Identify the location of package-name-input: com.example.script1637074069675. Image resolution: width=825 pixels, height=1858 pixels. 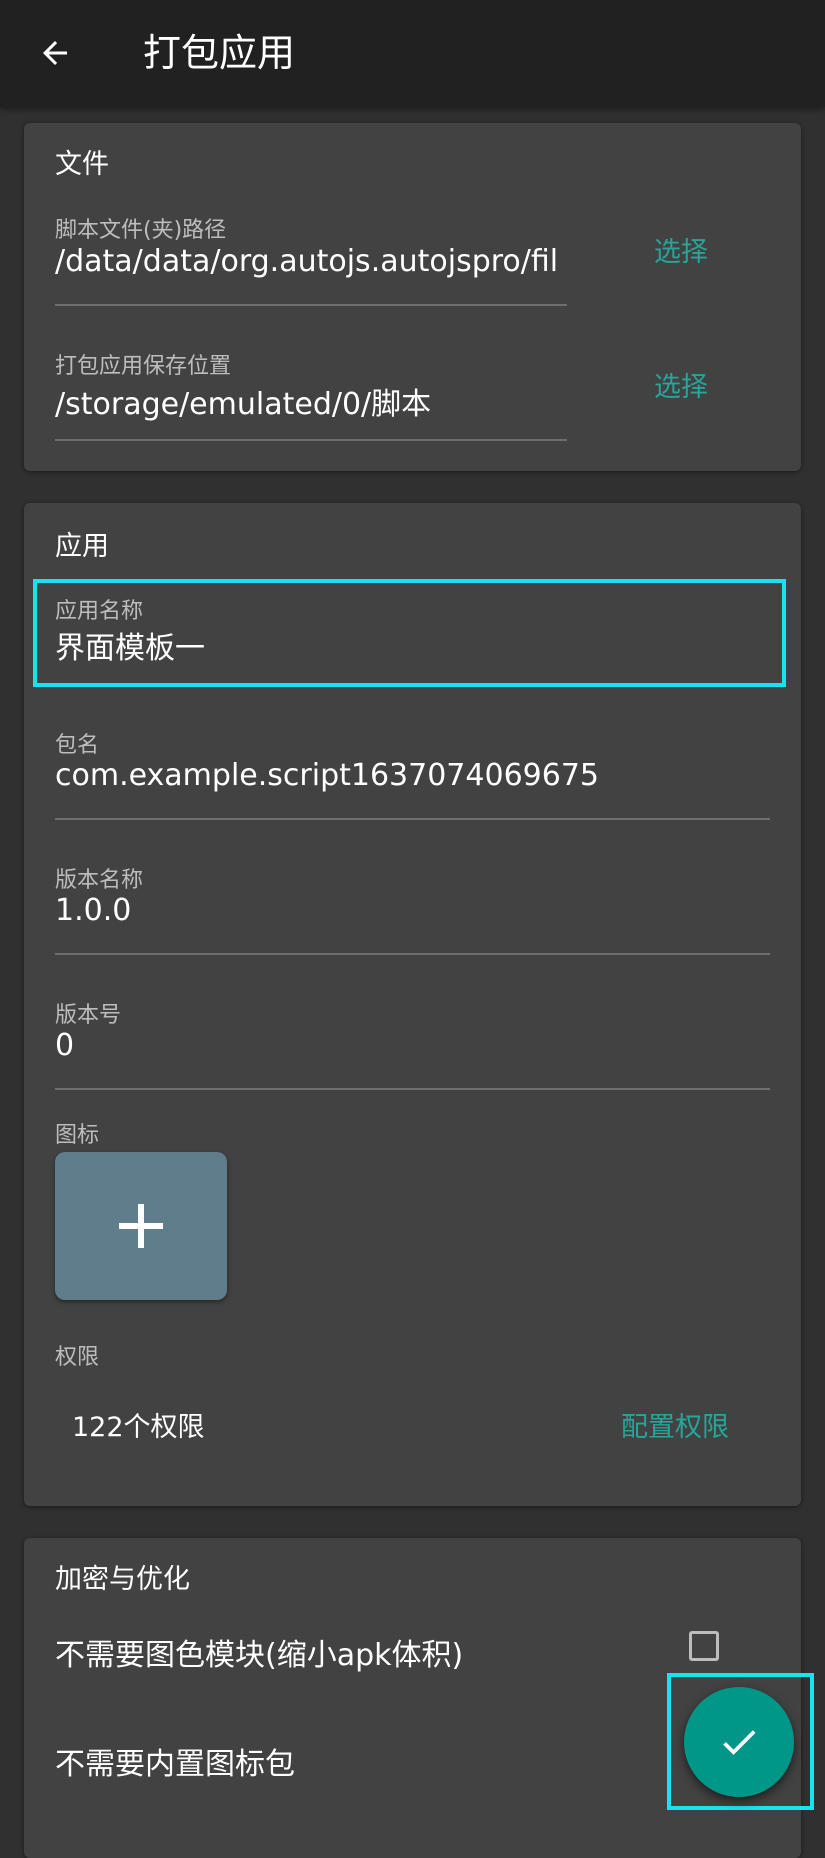
(327, 775).